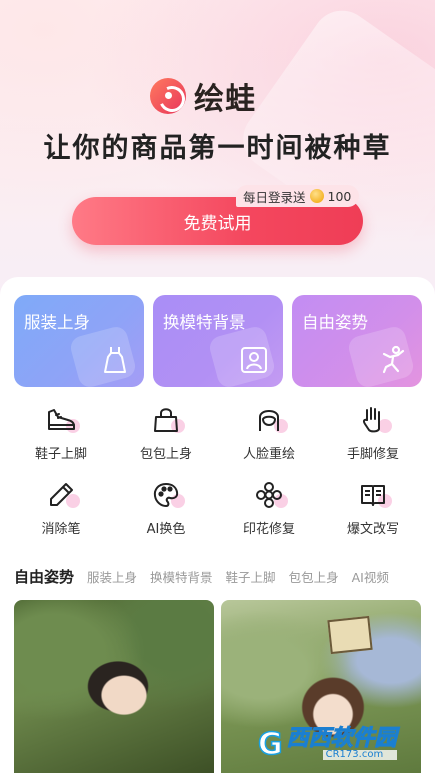 The width and height of the screenshot is (435, 773). I want to click on tool-print-repair: 印花修复, so click(269, 507).